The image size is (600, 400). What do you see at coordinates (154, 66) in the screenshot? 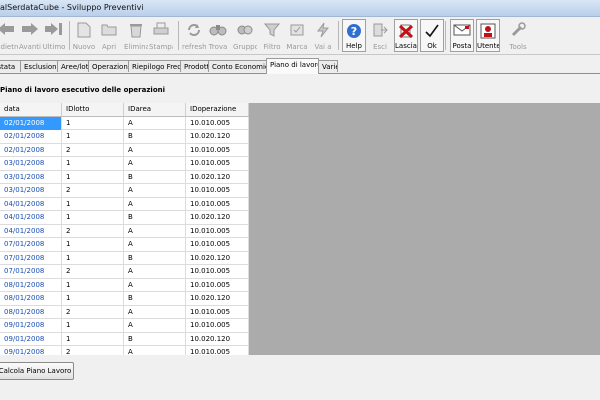
I see `tab-riepilogo-freq: Riepilogo Freq.` at bounding box center [154, 66].